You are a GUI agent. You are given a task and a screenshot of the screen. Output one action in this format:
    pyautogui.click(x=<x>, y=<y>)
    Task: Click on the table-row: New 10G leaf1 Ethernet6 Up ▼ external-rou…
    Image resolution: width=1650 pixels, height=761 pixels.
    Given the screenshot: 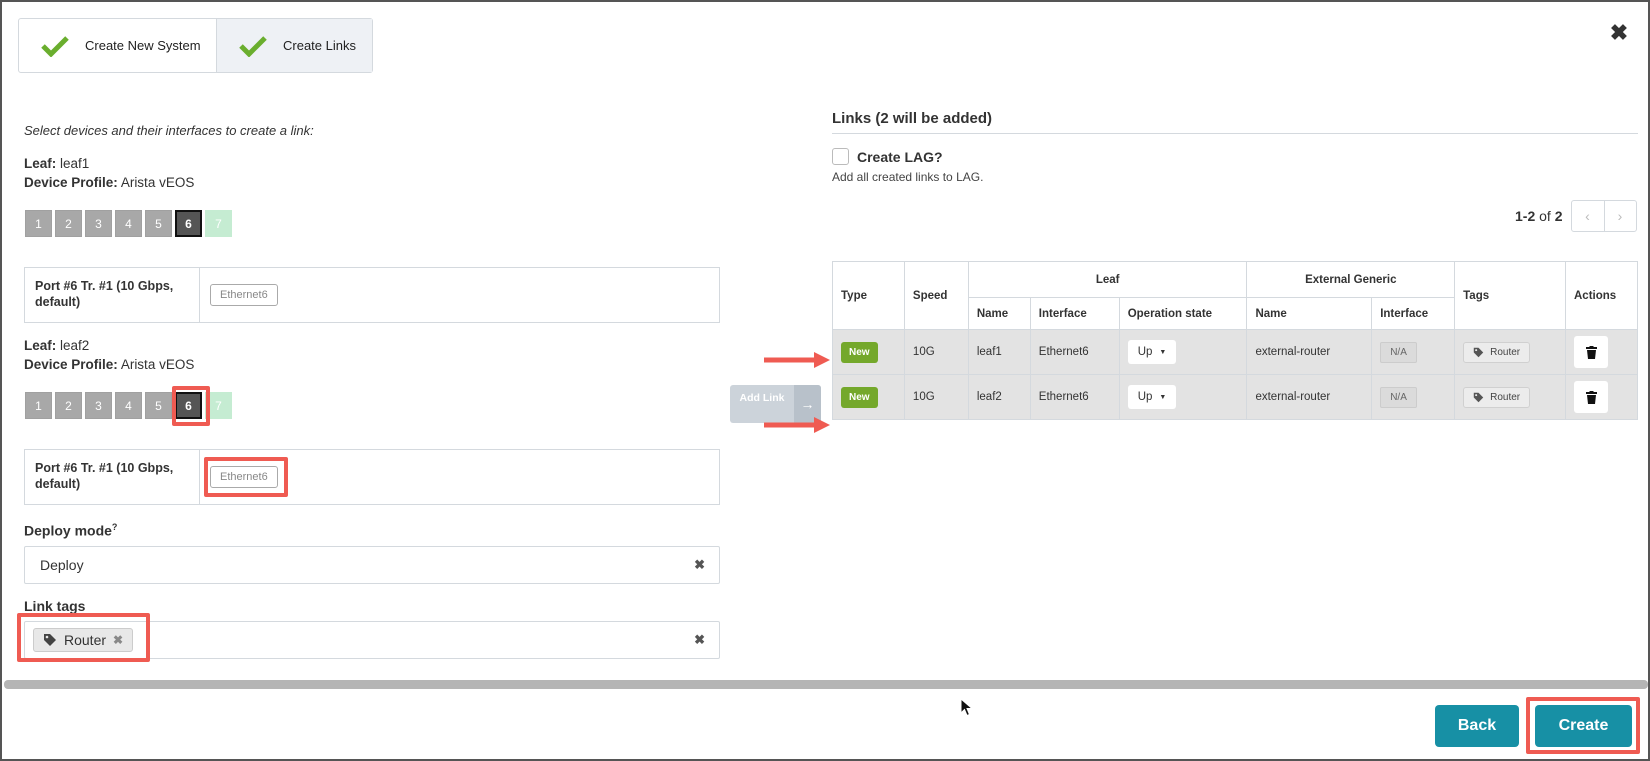 What is the action you would take?
    pyautogui.click(x=1235, y=352)
    